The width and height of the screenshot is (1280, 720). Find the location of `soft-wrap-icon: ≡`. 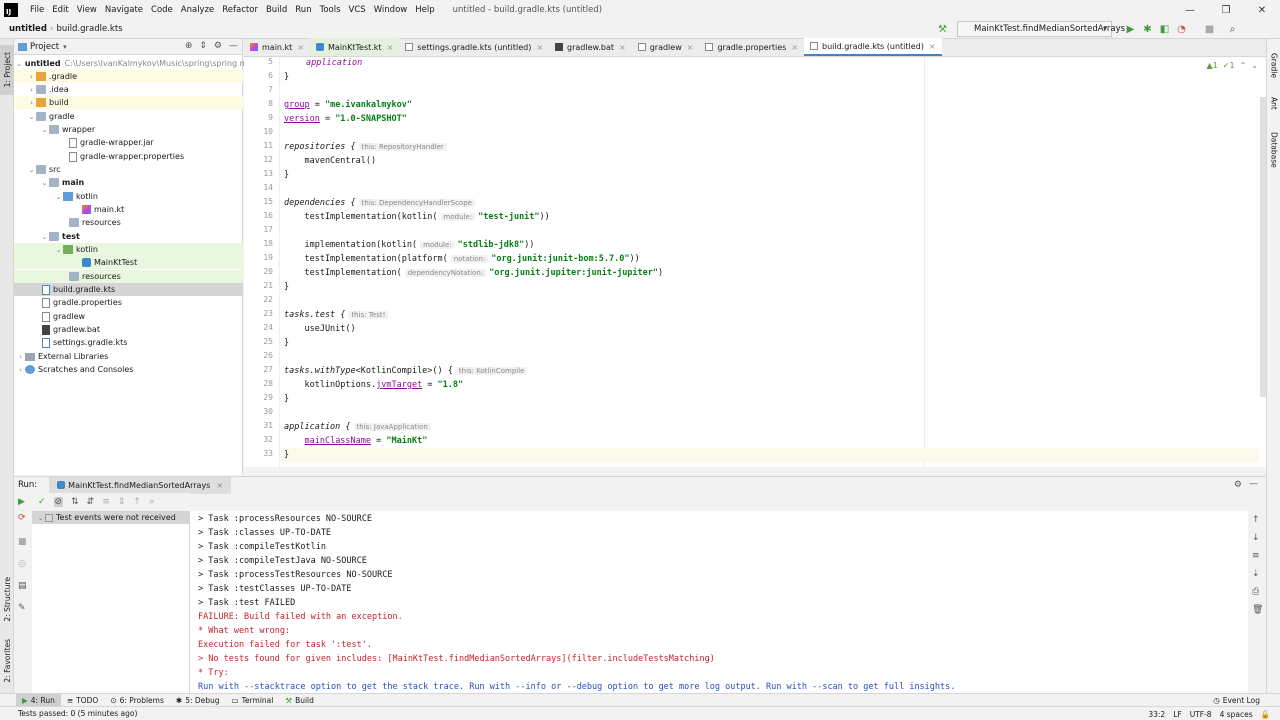

soft-wrap-icon: ≡ is located at coordinates (1256, 556).